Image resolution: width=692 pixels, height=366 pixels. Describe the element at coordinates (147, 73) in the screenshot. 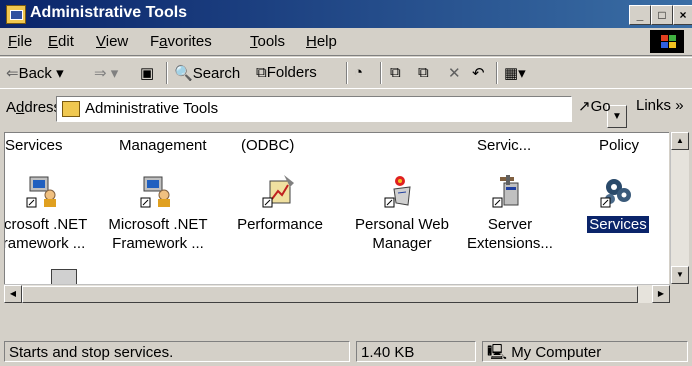

I see `up-folder-icon: ▣` at that location.